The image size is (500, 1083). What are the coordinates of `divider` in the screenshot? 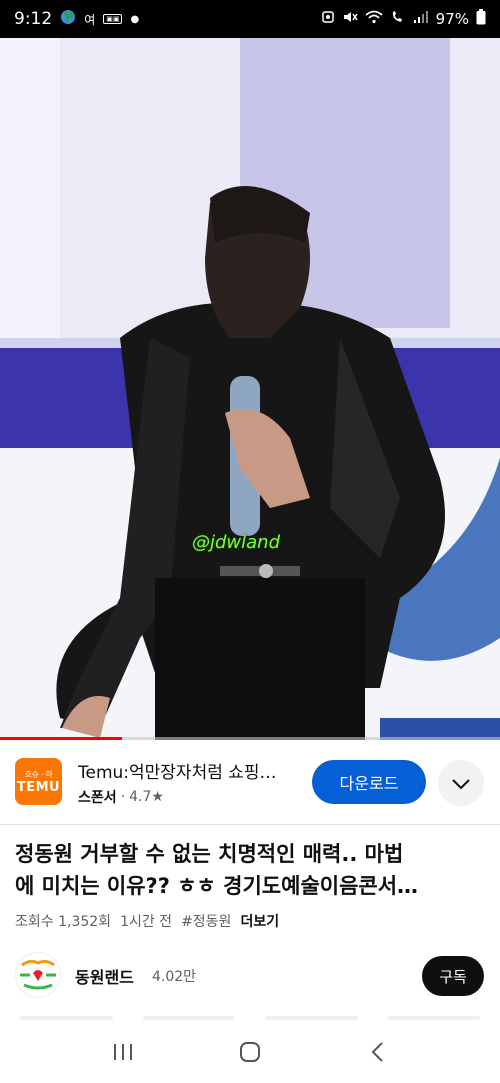 It's located at (250, 824).